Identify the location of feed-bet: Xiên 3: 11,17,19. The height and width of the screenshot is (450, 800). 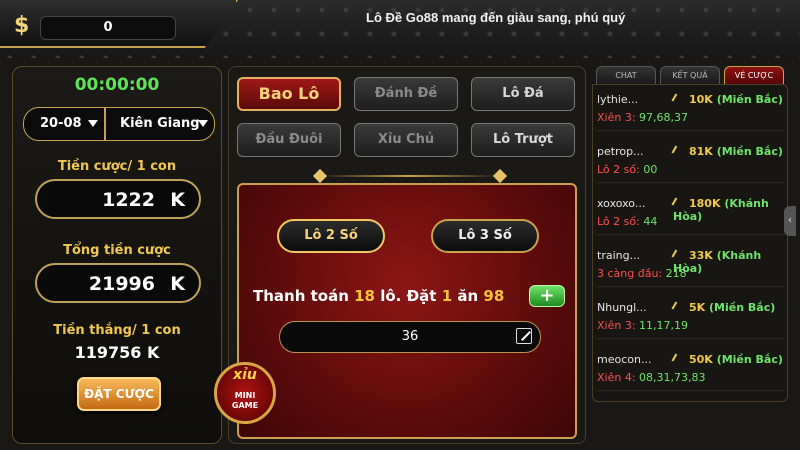
(642, 325).